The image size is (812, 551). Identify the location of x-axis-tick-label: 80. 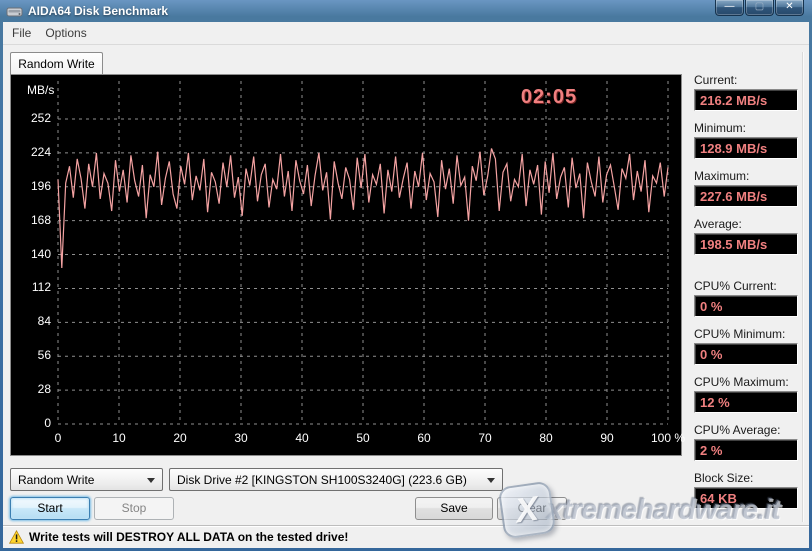
(546, 438).